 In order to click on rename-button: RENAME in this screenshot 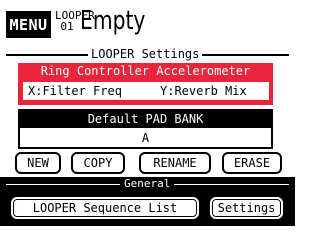, I will do `click(175, 163)`.